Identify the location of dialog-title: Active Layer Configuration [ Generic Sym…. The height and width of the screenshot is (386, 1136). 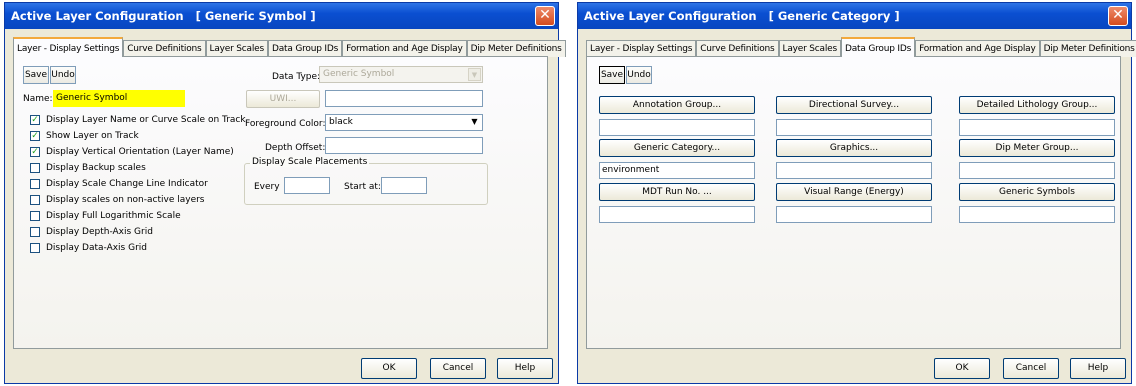
(281, 16).